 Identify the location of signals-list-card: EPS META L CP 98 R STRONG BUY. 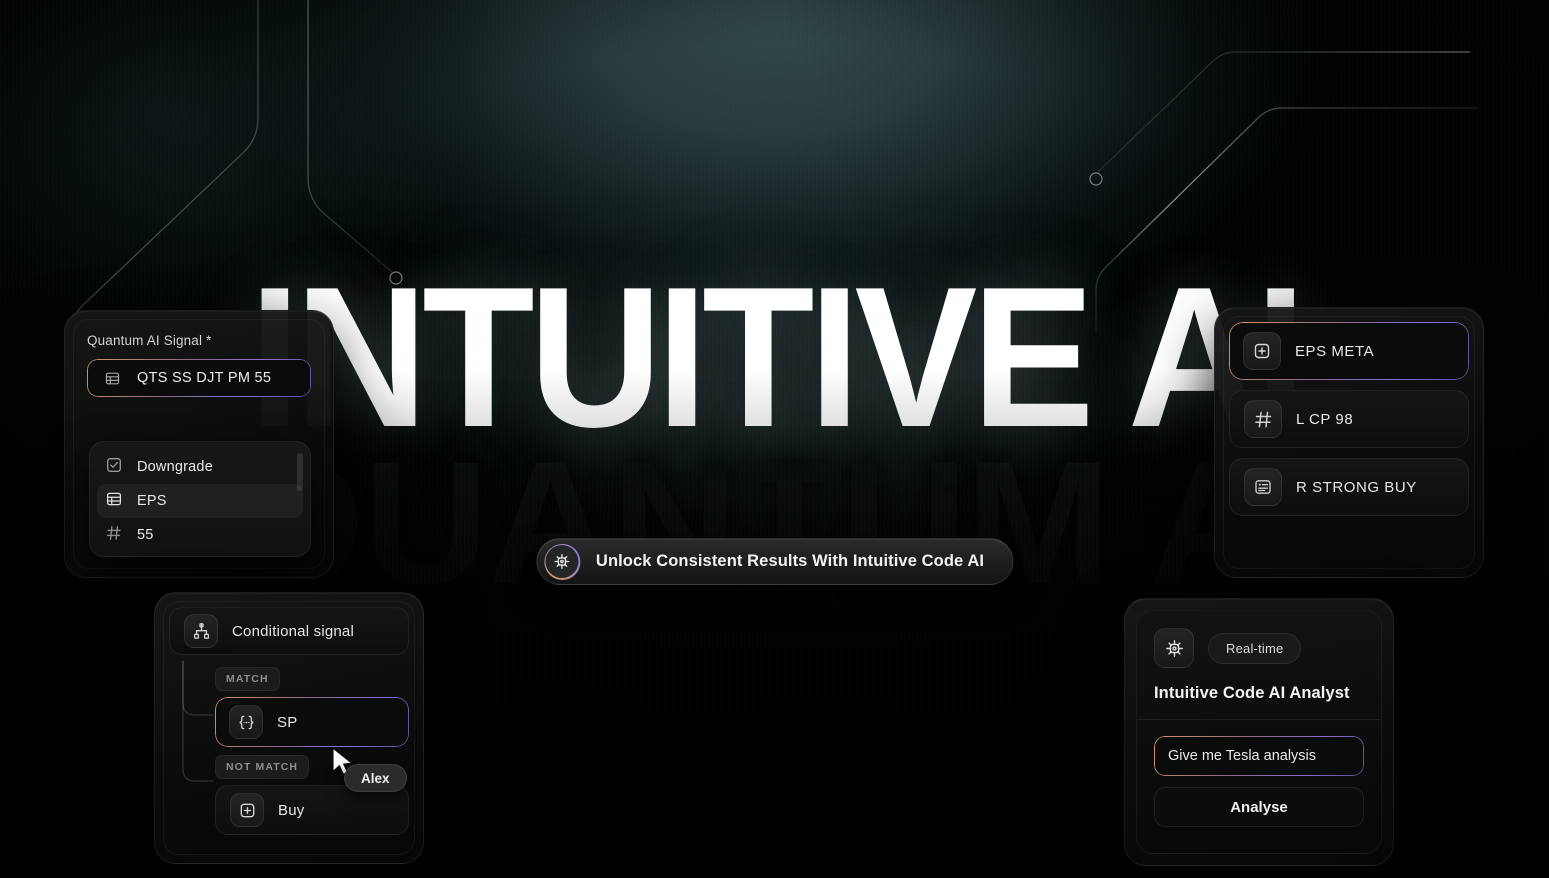
(1349, 442).